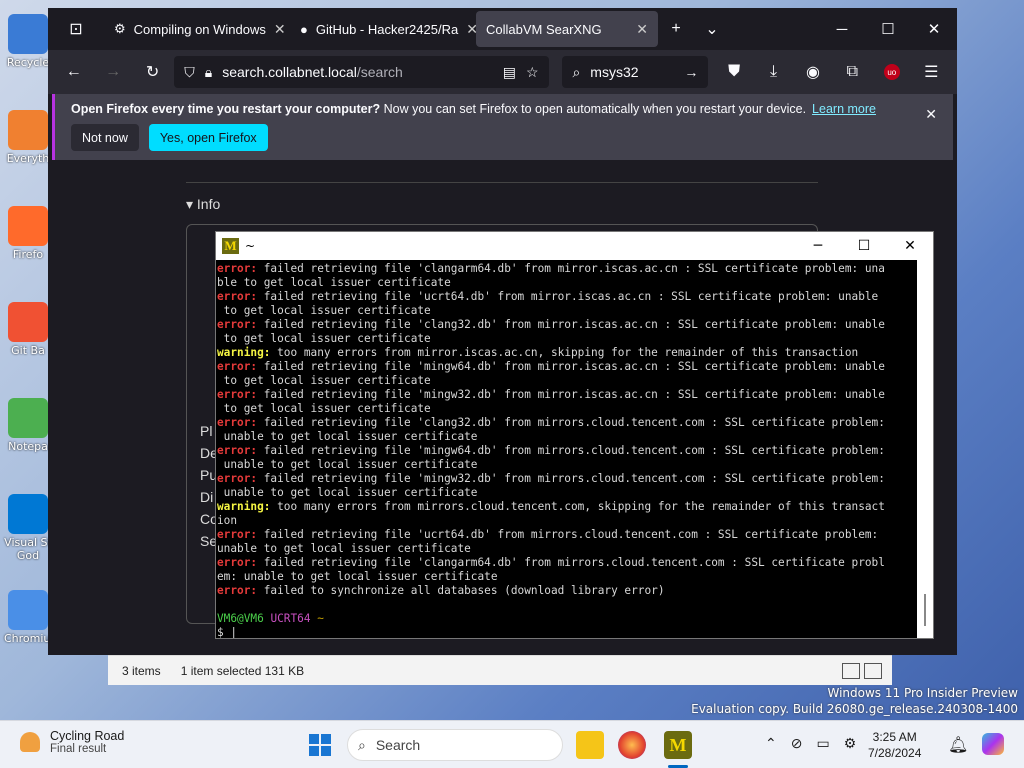 The image size is (1024, 768). I want to click on copilot-icon, so click(993, 744).